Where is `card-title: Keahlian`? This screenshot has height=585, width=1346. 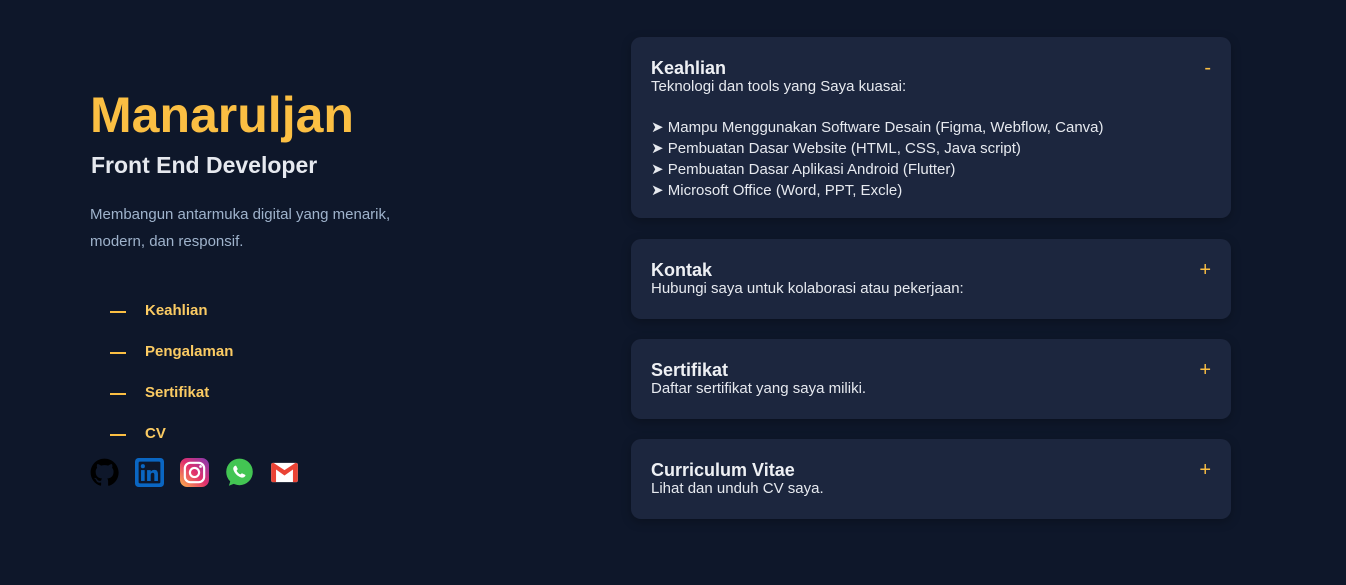 card-title: Keahlian is located at coordinates (689, 68).